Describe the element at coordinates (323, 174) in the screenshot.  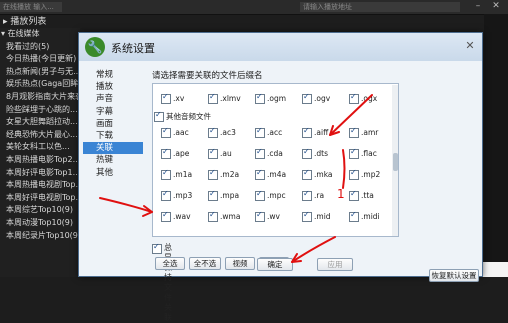
I see `extension-label: .mka` at that location.